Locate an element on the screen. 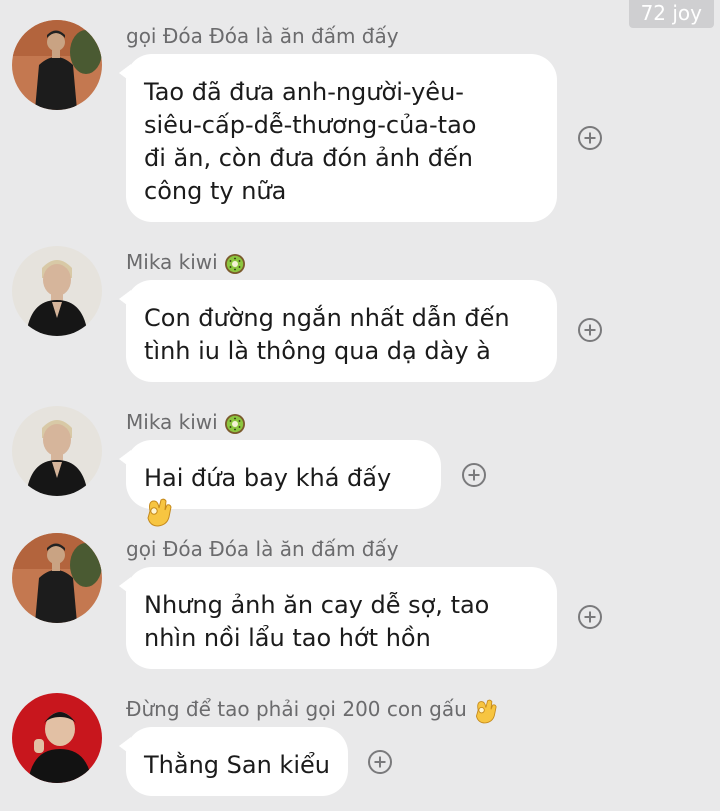 The height and width of the screenshot is (811, 720). message-line: nhìn nồi lẩu tao hớt hồn is located at coordinates (287, 638).